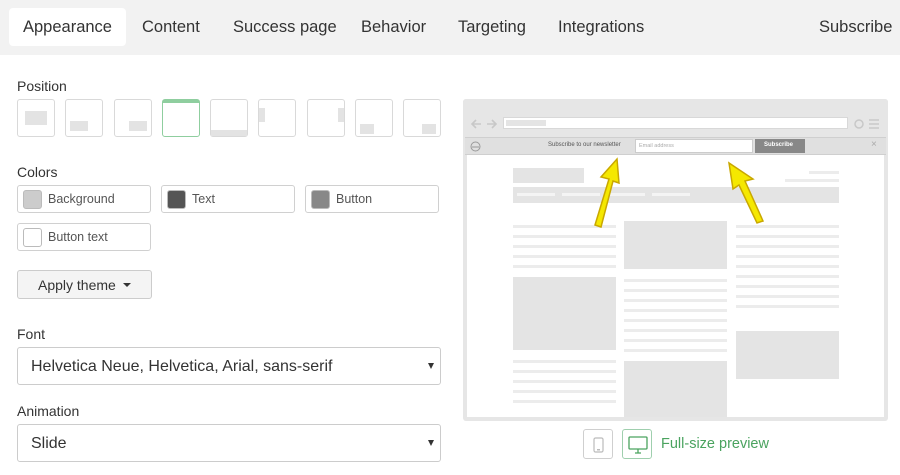 The image size is (900, 475). Describe the element at coordinates (852, 27) in the screenshot. I see `tab-subscribe: Subscribe` at that location.